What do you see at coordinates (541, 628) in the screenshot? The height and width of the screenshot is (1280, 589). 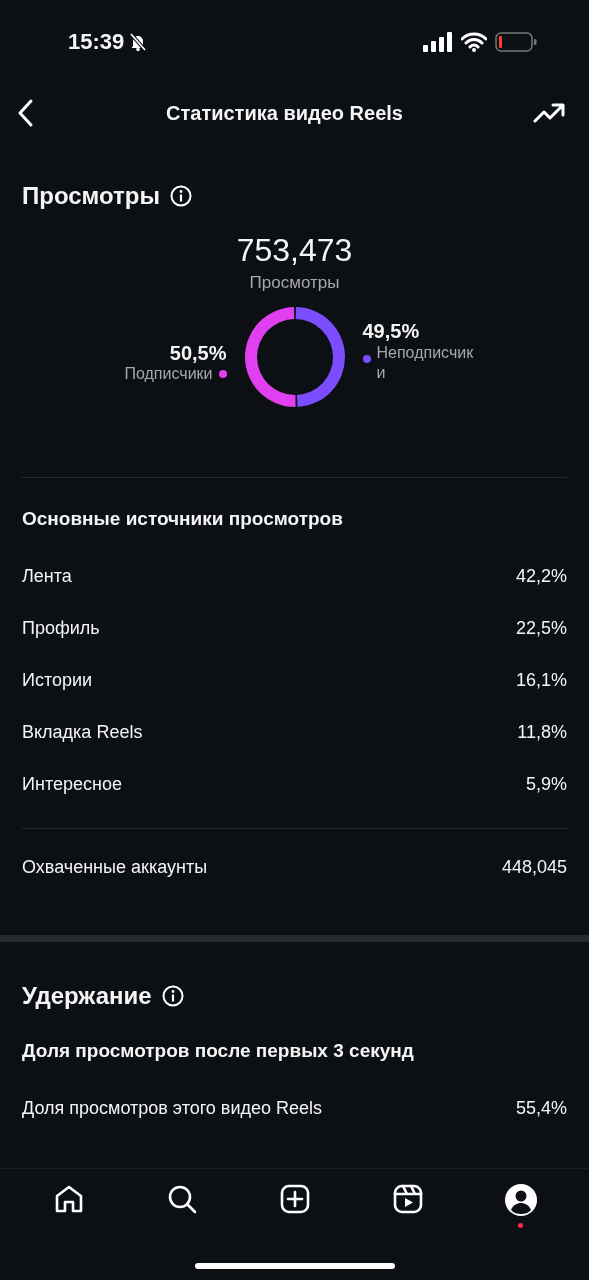 I see `source-value: 22,5%` at bounding box center [541, 628].